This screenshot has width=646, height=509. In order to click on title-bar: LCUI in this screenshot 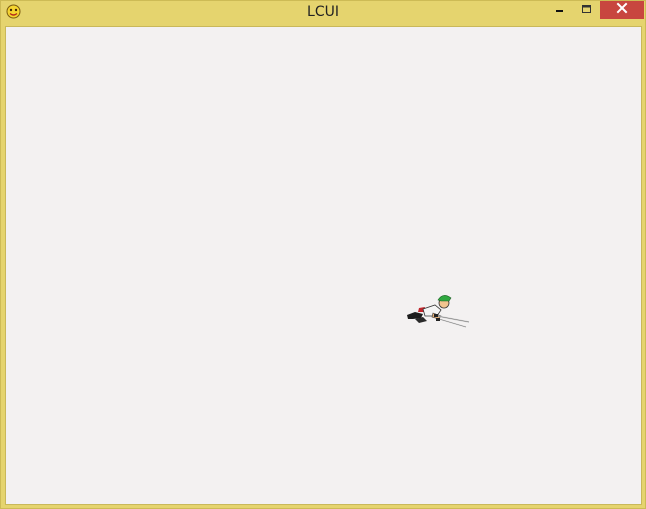, I will do `click(323, 13)`.